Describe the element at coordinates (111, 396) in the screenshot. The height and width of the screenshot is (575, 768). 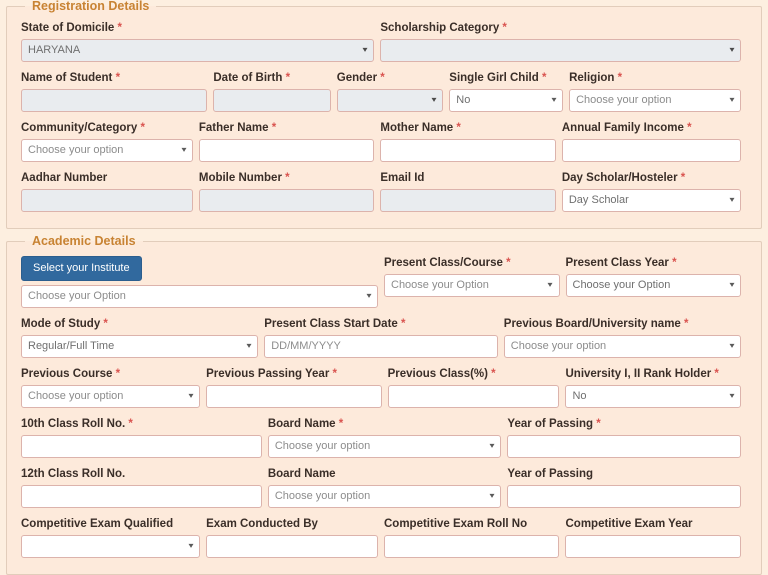
I see `select-previous-course: Choose your option ▾` at that location.